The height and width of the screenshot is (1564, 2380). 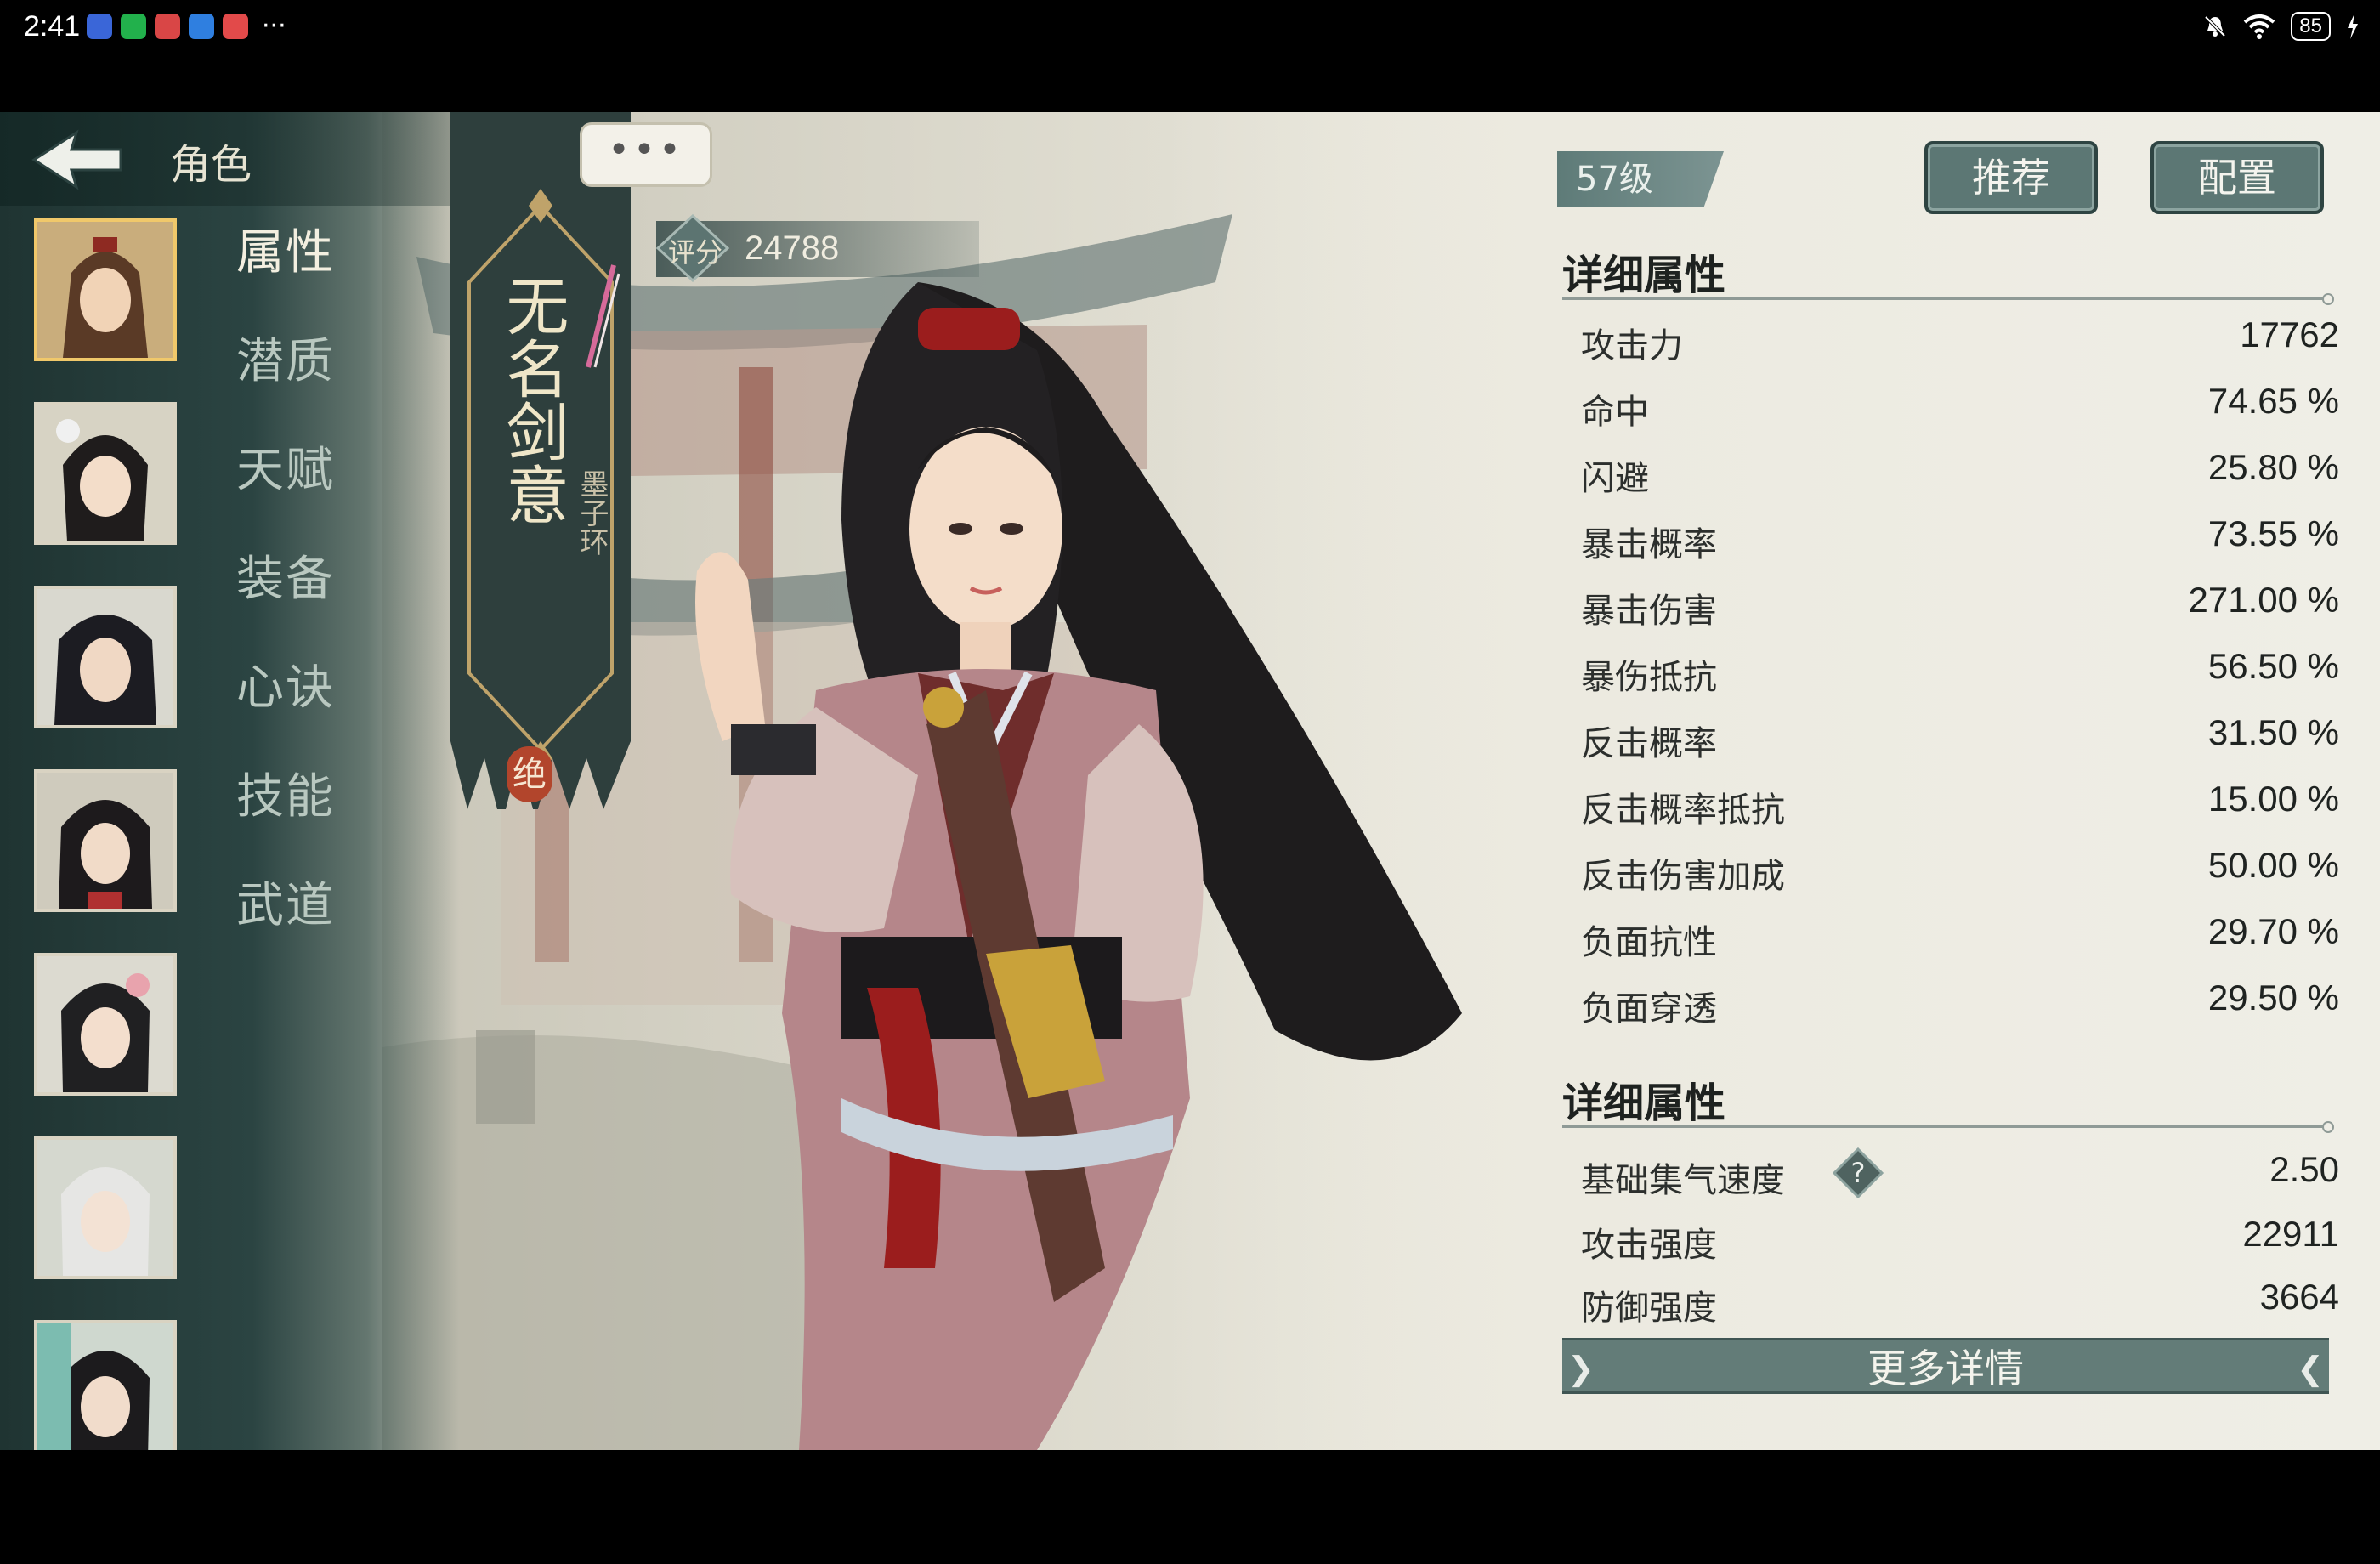 I want to click on stat-value: 73.55 %, so click(x=2273, y=533).